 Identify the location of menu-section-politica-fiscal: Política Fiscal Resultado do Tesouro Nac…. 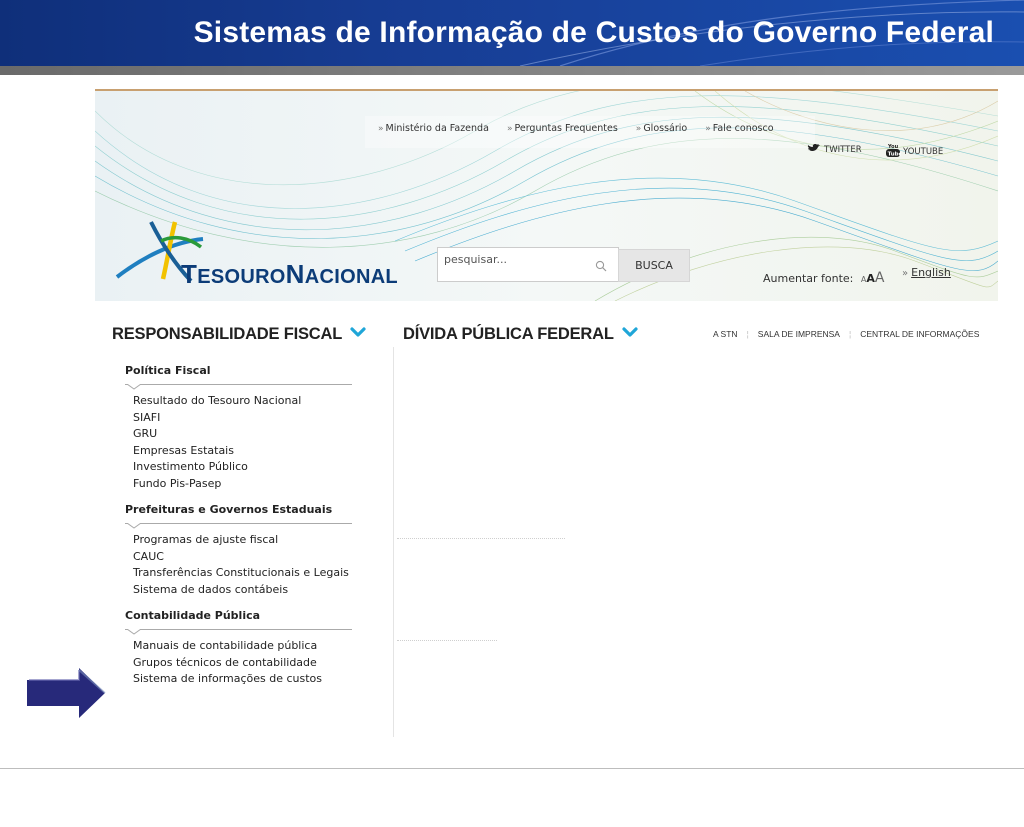
(240, 428).